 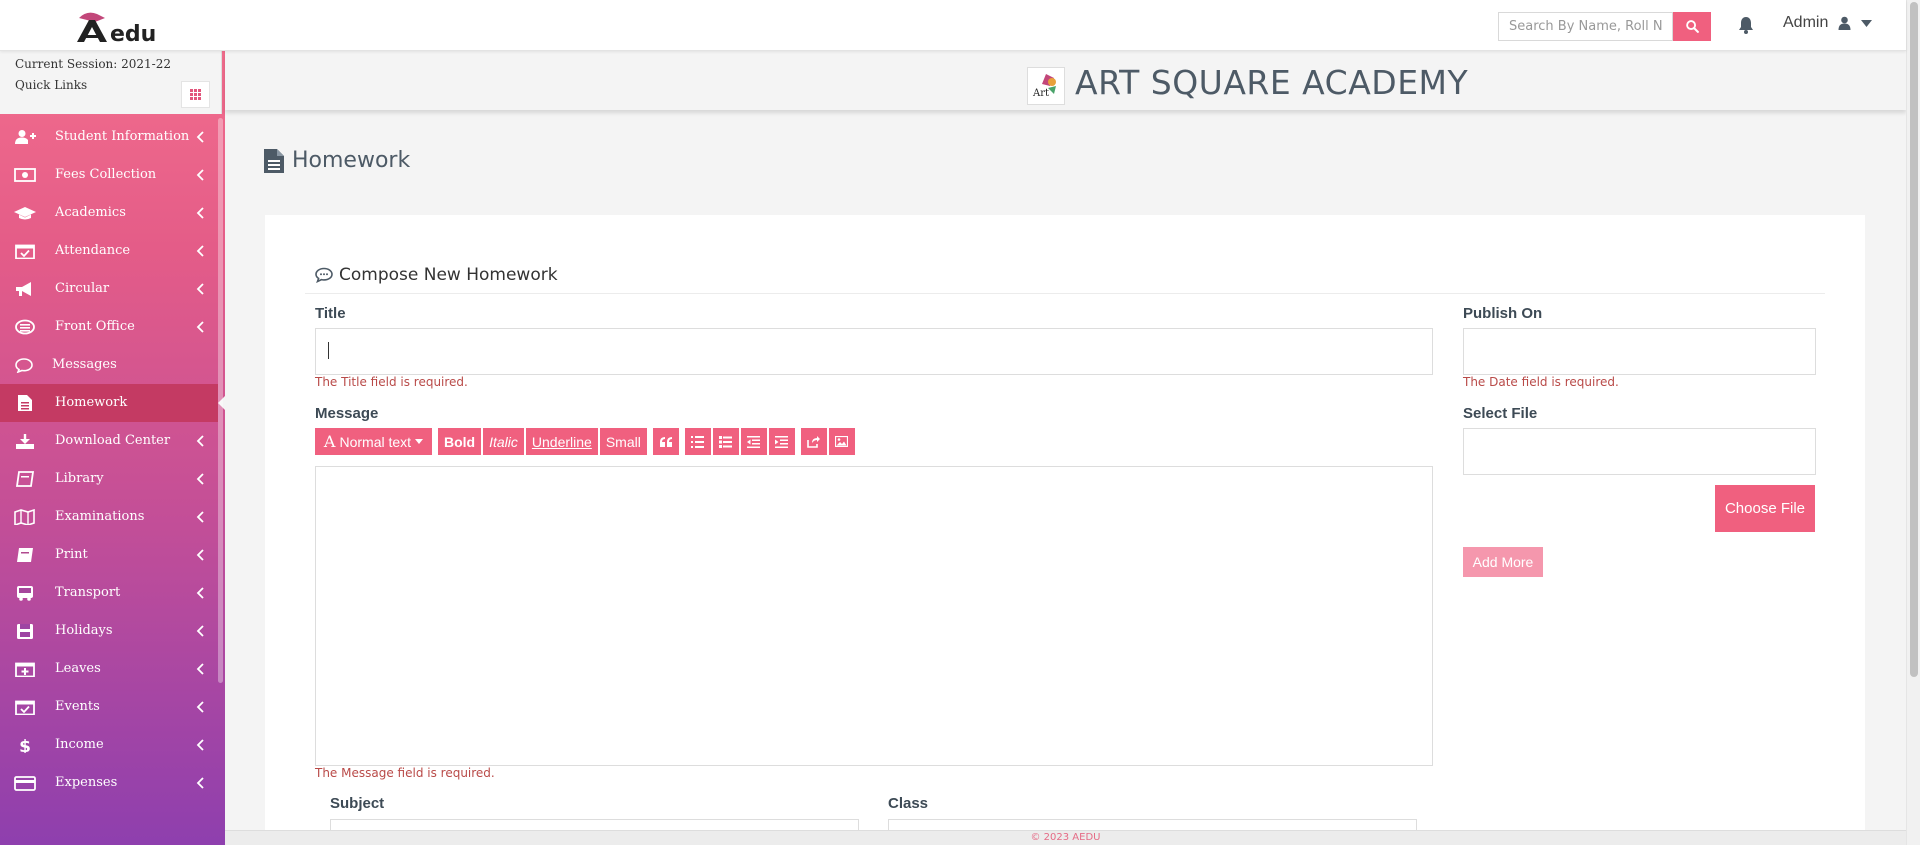 What do you see at coordinates (1914, 339) in the screenshot?
I see `scrollbar-thumb` at bounding box center [1914, 339].